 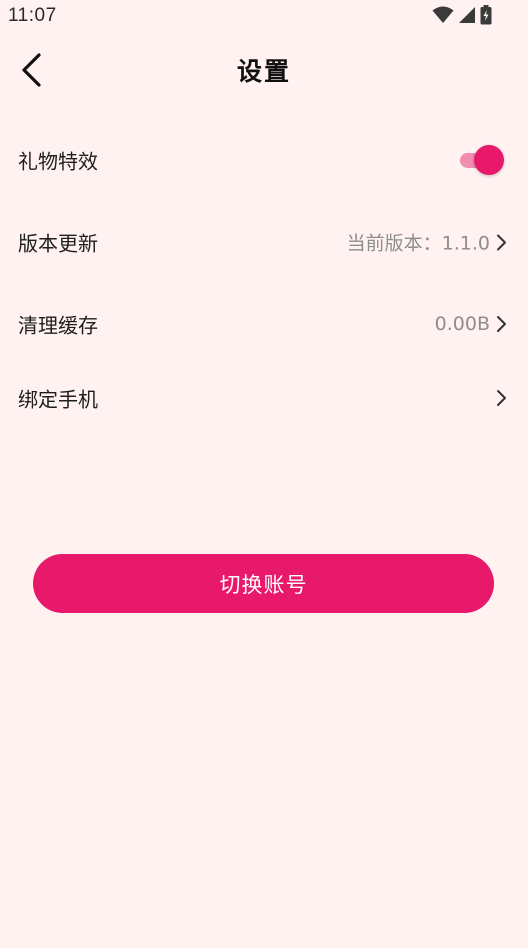 What do you see at coordinates (486, 15) in the screenshot?
I see `battery-charging-icon` at bounding box center [486, 15].